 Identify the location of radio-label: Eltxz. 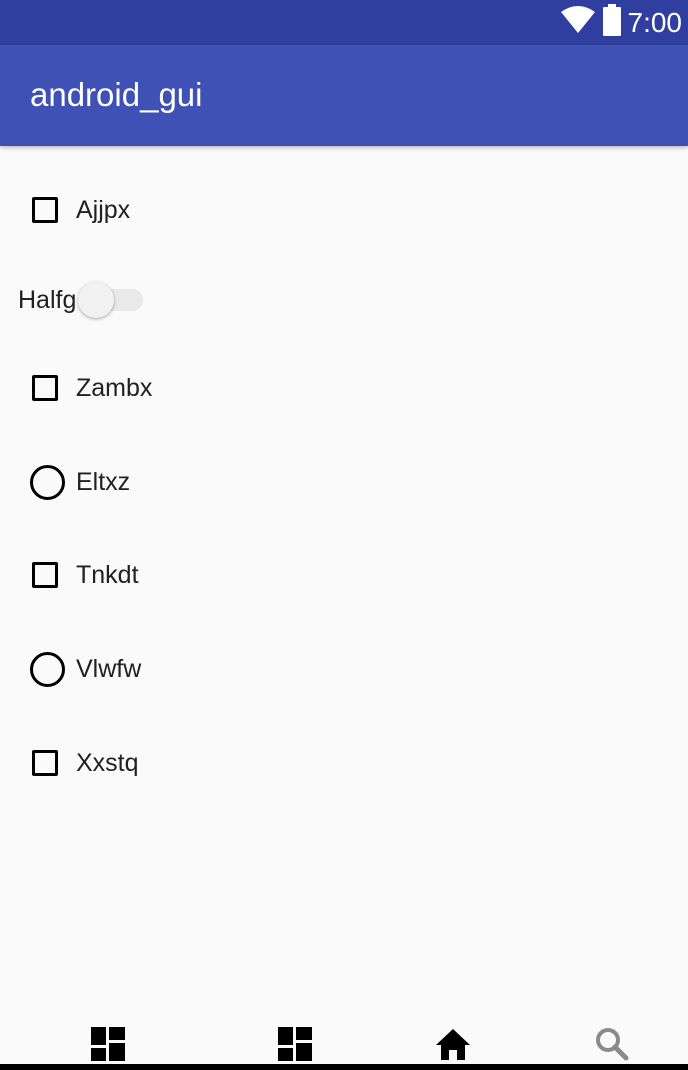
(103, 482).